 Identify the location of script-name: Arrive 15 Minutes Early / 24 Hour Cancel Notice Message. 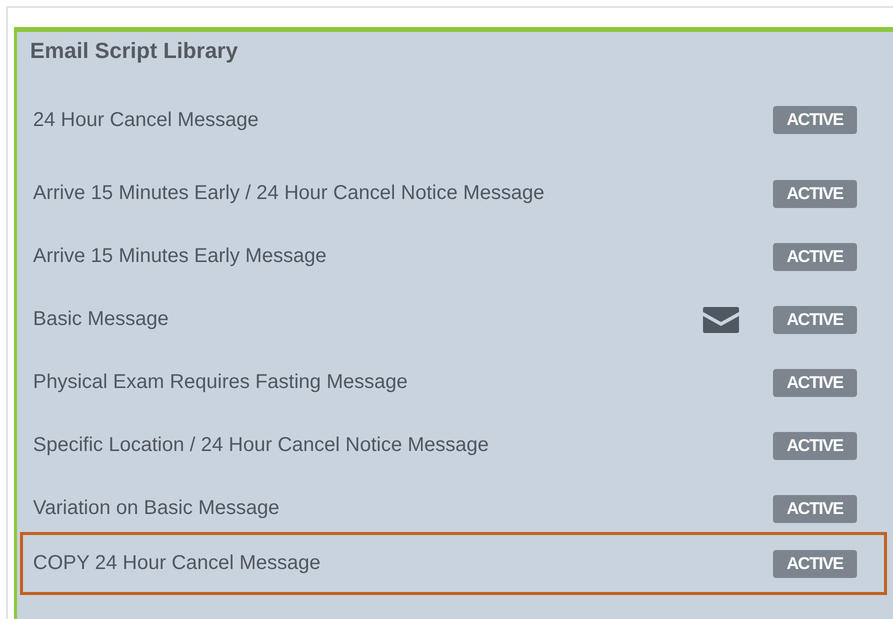
(289, 193).